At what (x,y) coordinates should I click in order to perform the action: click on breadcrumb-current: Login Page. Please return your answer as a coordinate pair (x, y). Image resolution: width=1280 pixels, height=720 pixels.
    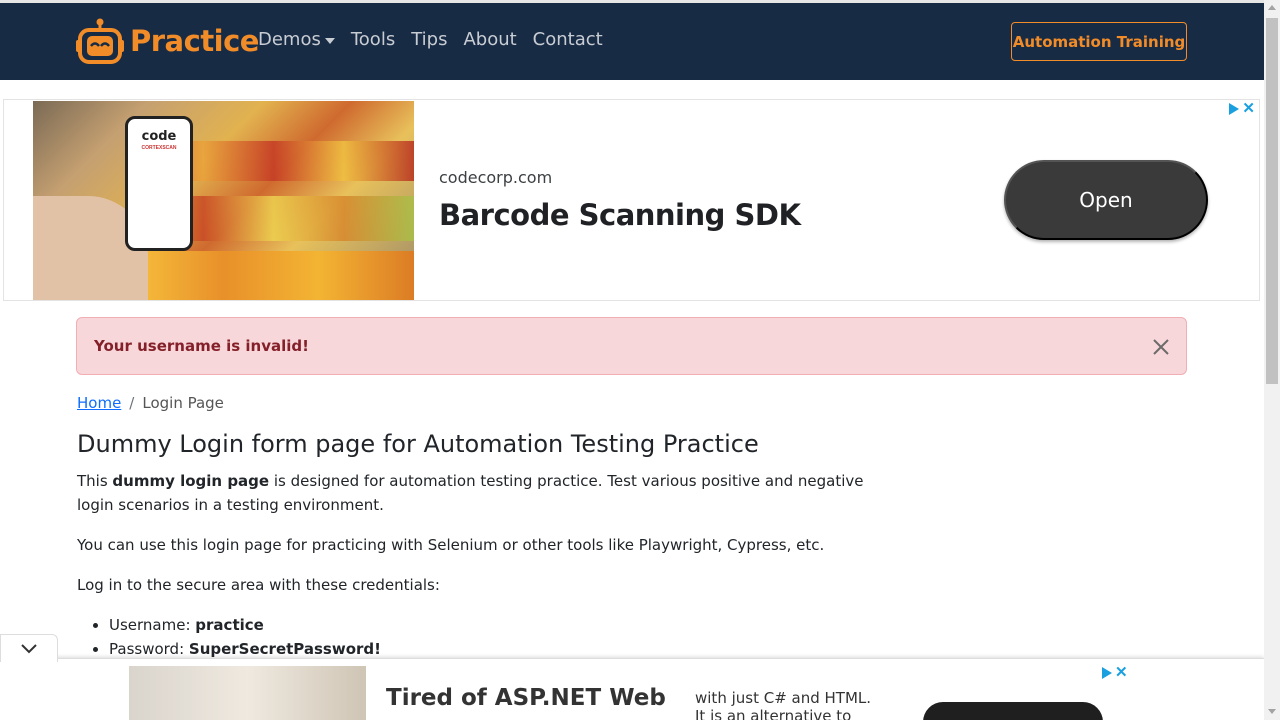
    Looking at the image, I should click on (183, 403).